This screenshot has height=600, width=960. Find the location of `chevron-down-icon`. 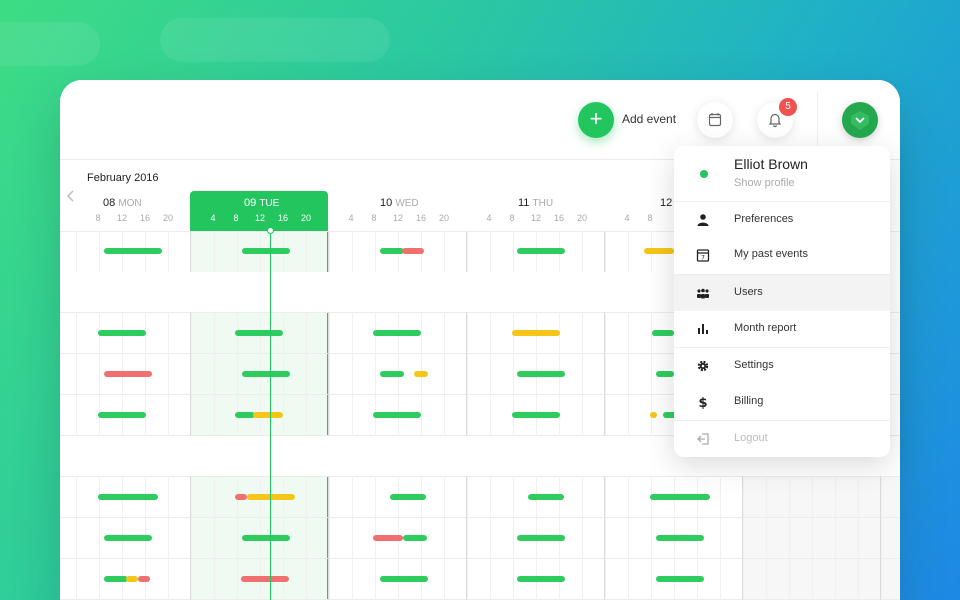

chevron-down-icon is located at coordinates (860, 120).